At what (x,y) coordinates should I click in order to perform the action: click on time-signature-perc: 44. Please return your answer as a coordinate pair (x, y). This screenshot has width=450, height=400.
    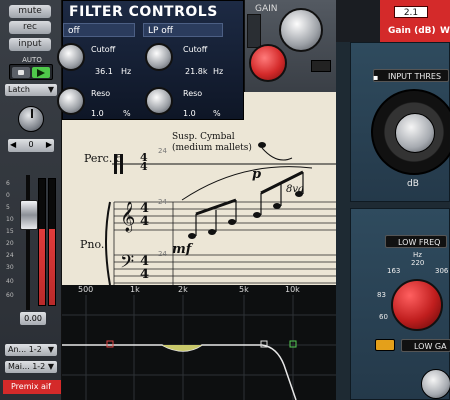
    Looking at the image, I should click on (144, 162).